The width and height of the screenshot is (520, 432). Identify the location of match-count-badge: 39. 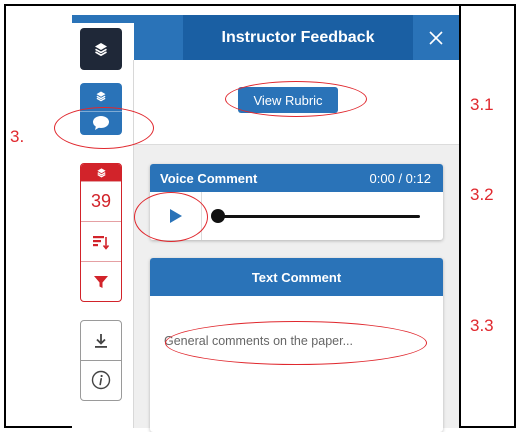
(101, 201).